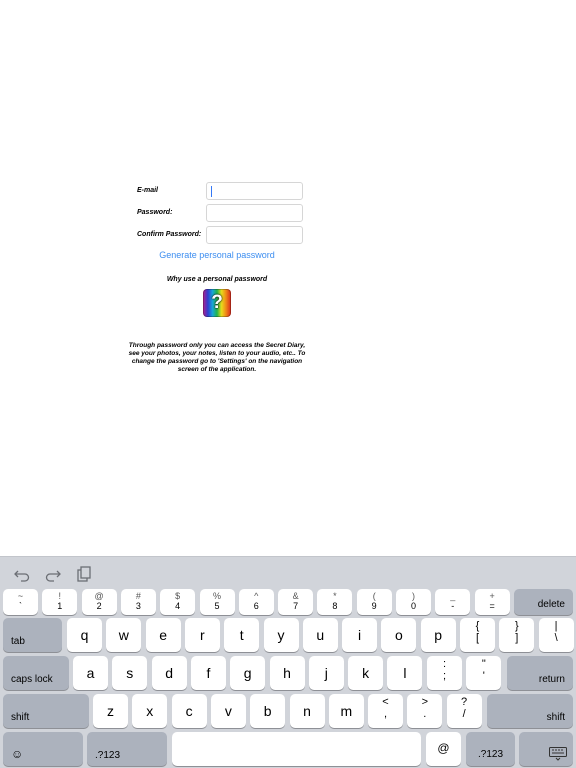 Image resolution: width=576 pixels, height=768 pixels. I want to click on letter-key-h: h, so click(287, 673).